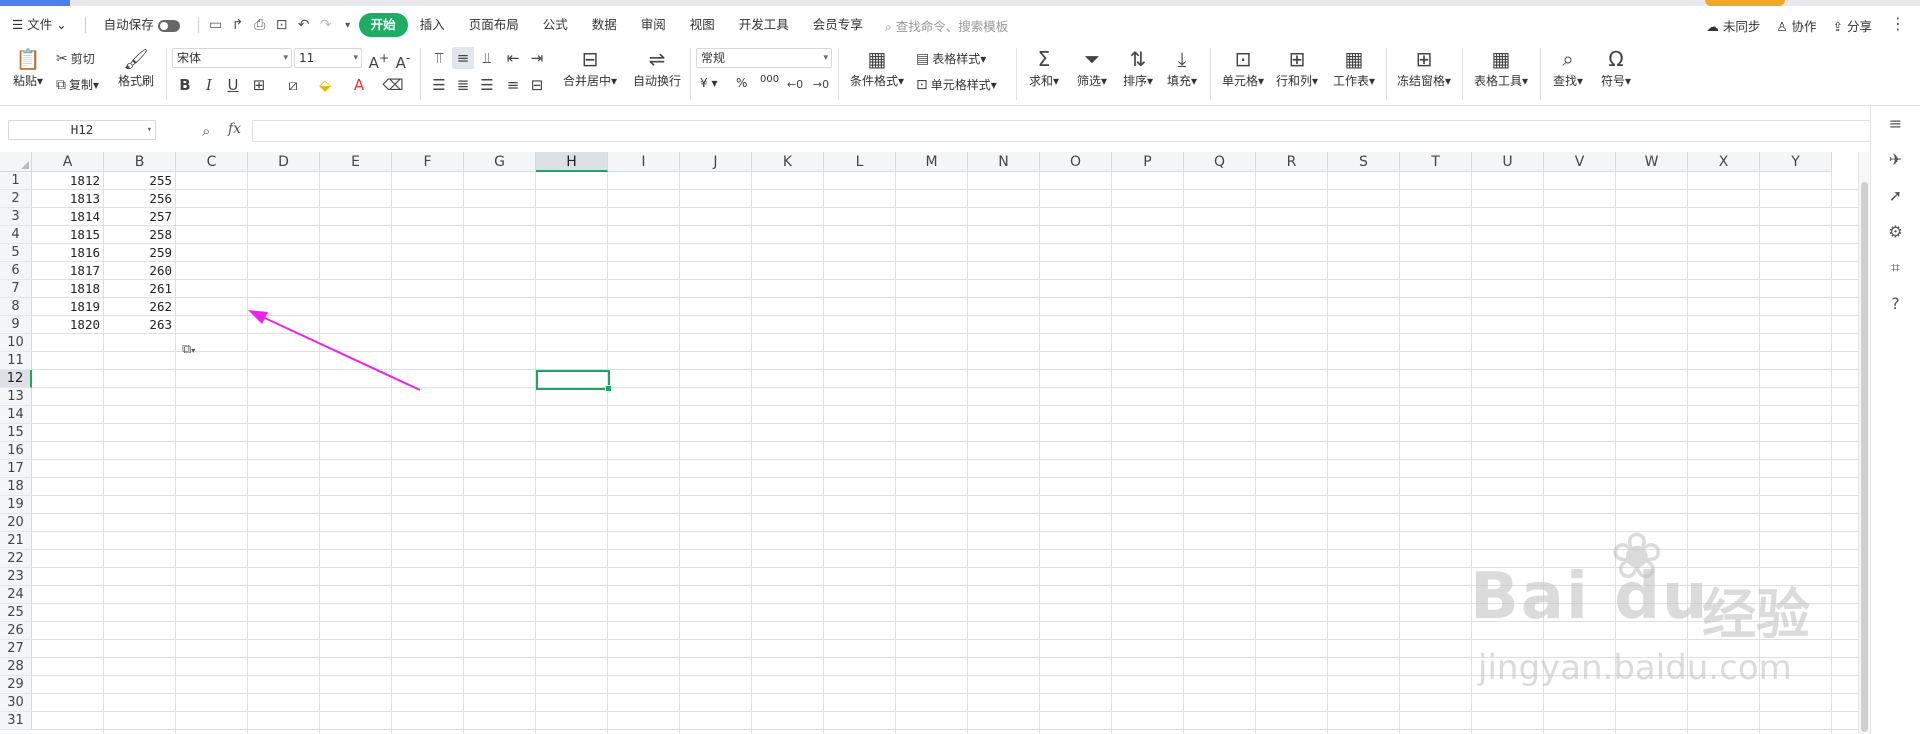 The image size is (1920, 734). I want to click on tab-view: 视图, so click(702, 25).